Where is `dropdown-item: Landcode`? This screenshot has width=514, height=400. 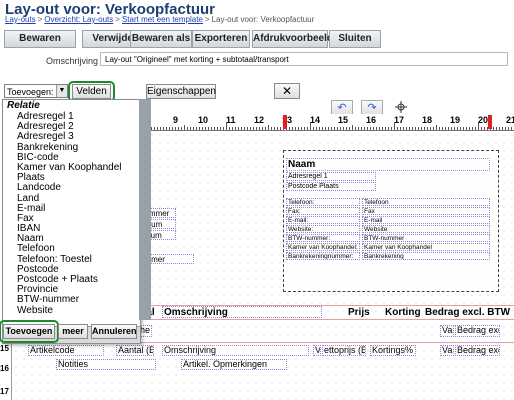
dropdown-item: Landcode is located at coordinates (71, 188).